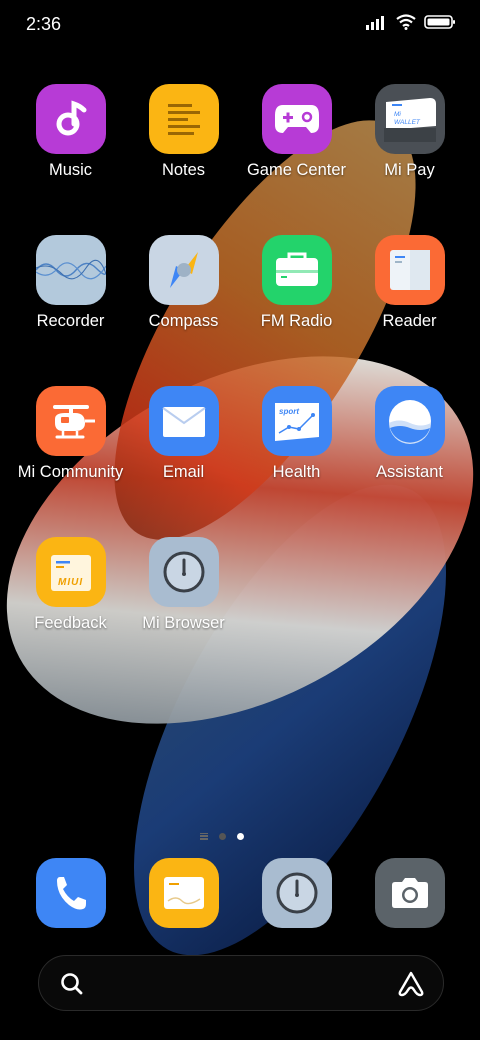  I want to click on search-bar, so click(241, 983).